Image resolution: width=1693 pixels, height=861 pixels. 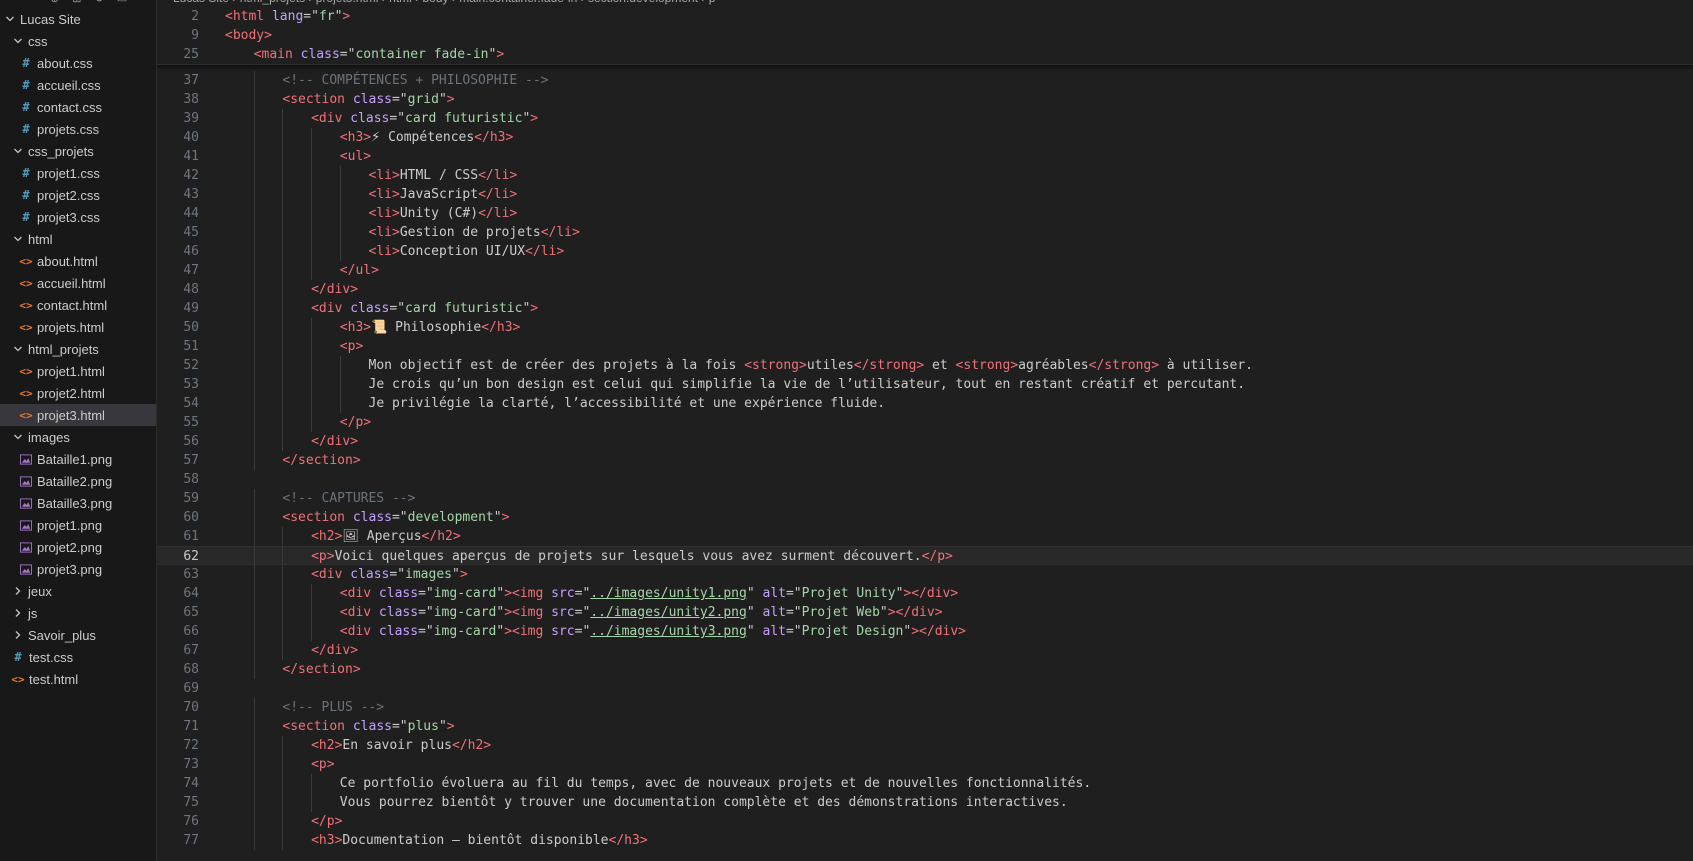 I want to click on file-item: projet3.png, so click(x=78, y=569).